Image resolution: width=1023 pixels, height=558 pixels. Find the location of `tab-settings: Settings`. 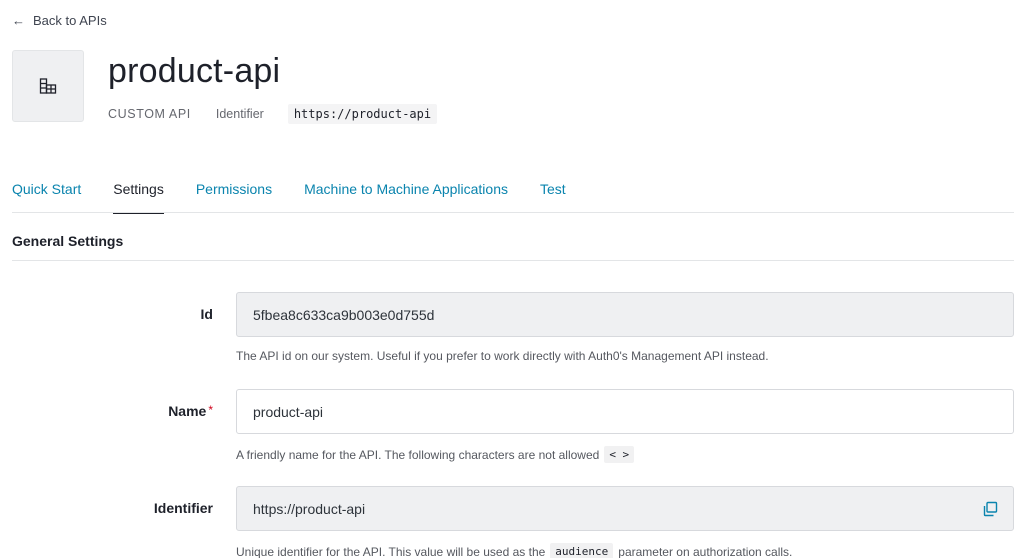

tab-settings: Settings is located at coordinates (138, 191).